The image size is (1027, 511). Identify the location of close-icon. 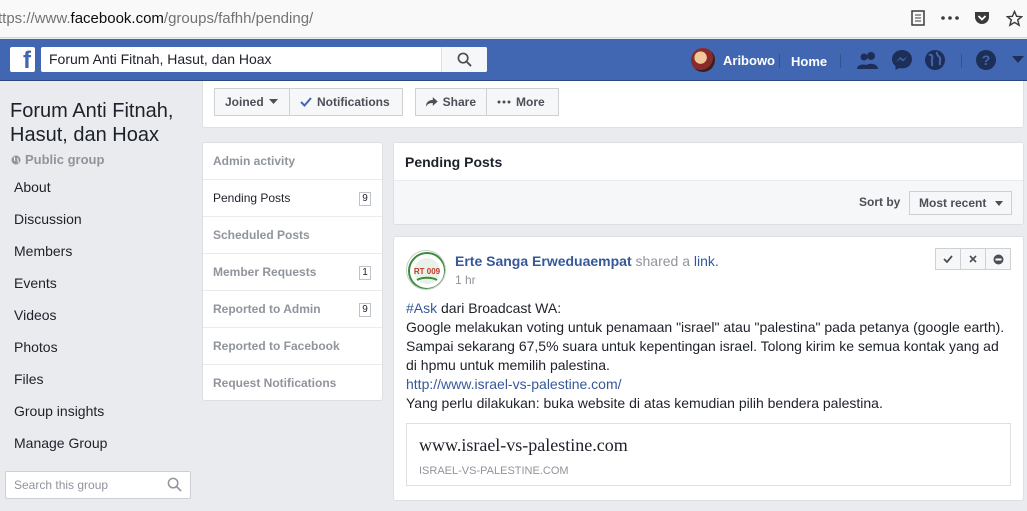
(973, 259).